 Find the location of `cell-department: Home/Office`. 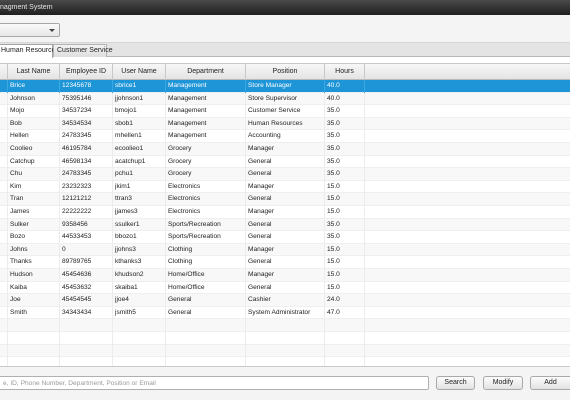

cell-department: Home/Office is located at coordinates (206, 288).